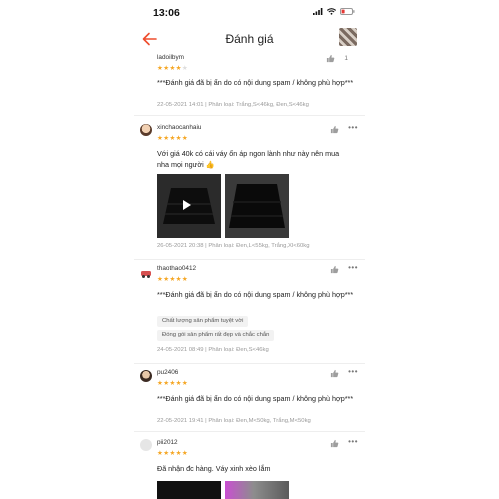 This screenshot has height=499, width=499. What do you see at coordinates (348, 37) in the screenshot?
I see `product-thumbnail` at bounding box center [348, 37].